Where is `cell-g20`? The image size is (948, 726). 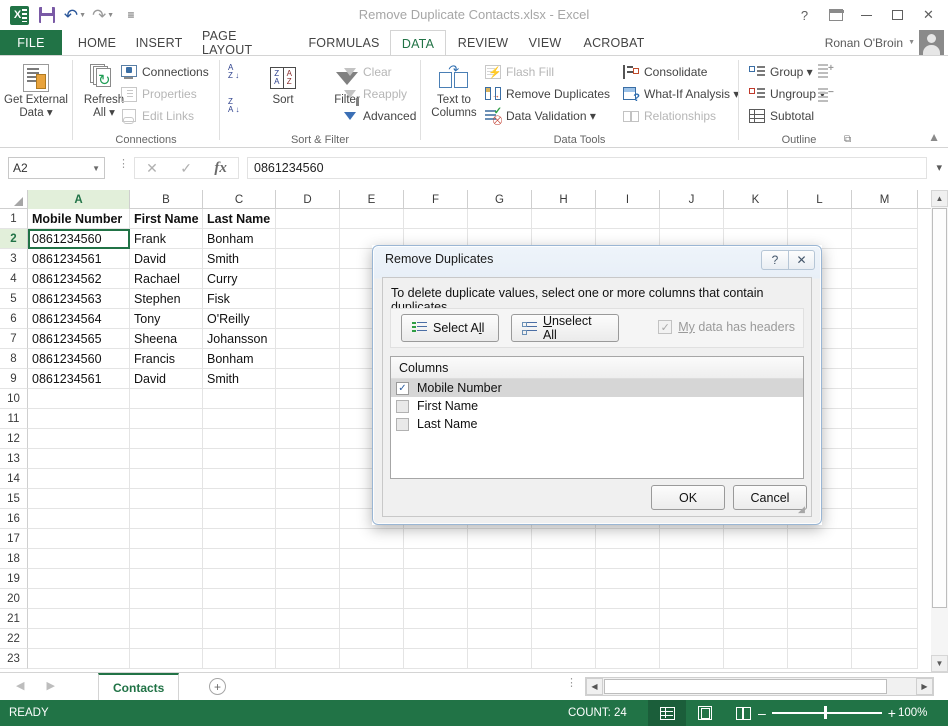
cell-g20 is located at coordinates (500, 599).